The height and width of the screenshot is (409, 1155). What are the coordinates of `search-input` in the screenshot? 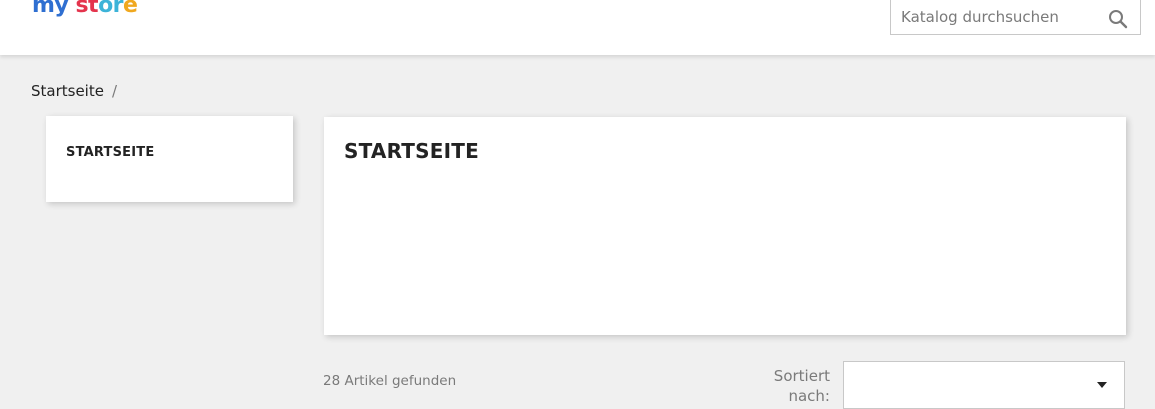 It's located at (1001, 17).